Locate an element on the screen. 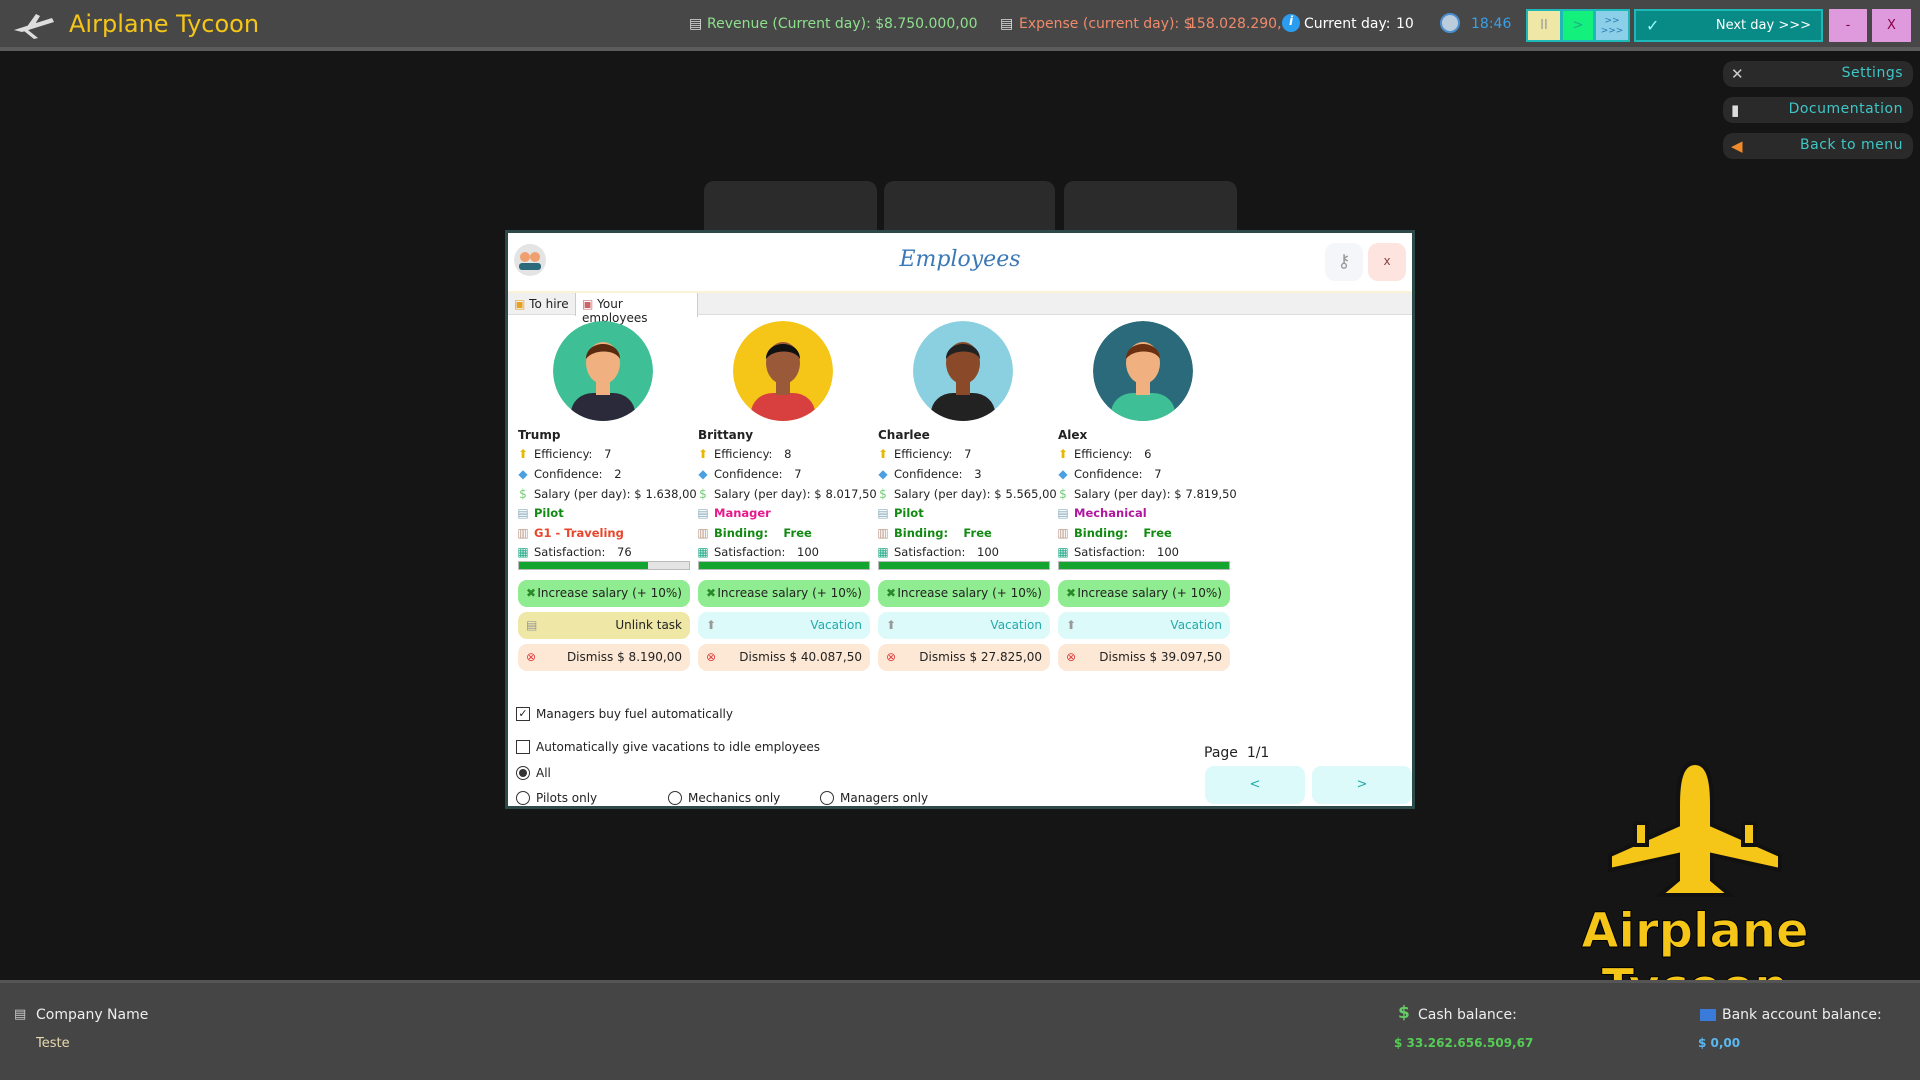 This screenshot has width=1920, height=1080. back-to-menu-button: ◀ Back to menu is located at coordinates (1818, 146).